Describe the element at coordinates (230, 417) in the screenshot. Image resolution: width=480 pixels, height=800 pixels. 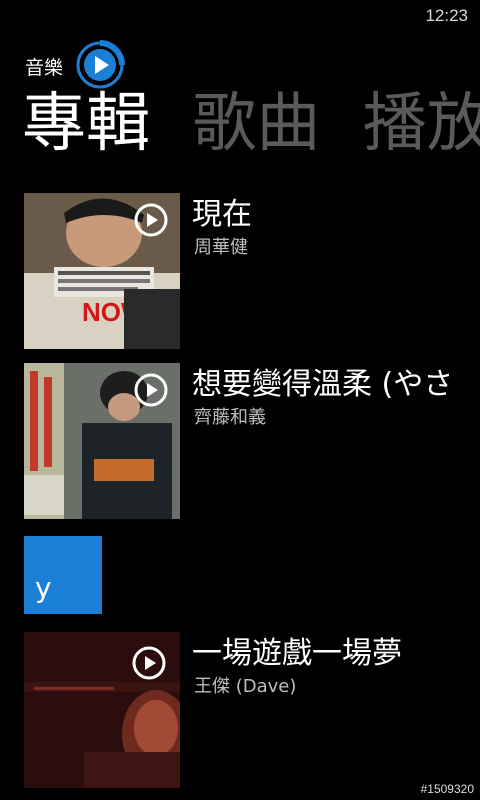
I see `album-artist: 齊藤和義` at that location.